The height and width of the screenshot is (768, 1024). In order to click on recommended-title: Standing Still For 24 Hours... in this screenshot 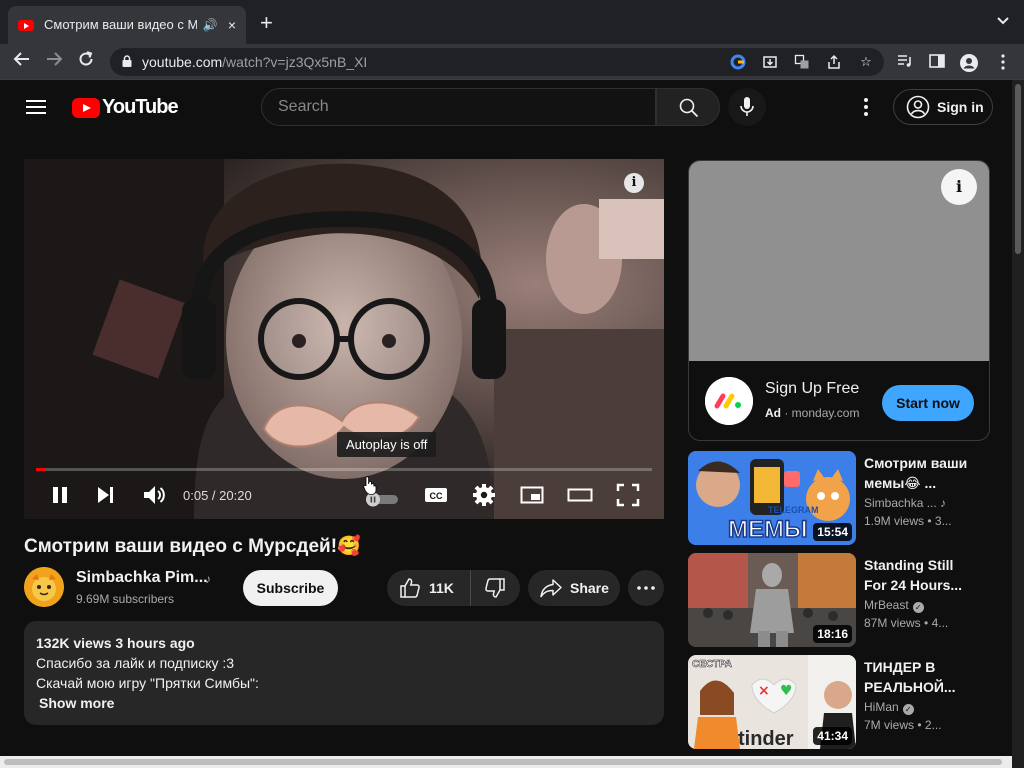, I will do `click(919, 575)`.